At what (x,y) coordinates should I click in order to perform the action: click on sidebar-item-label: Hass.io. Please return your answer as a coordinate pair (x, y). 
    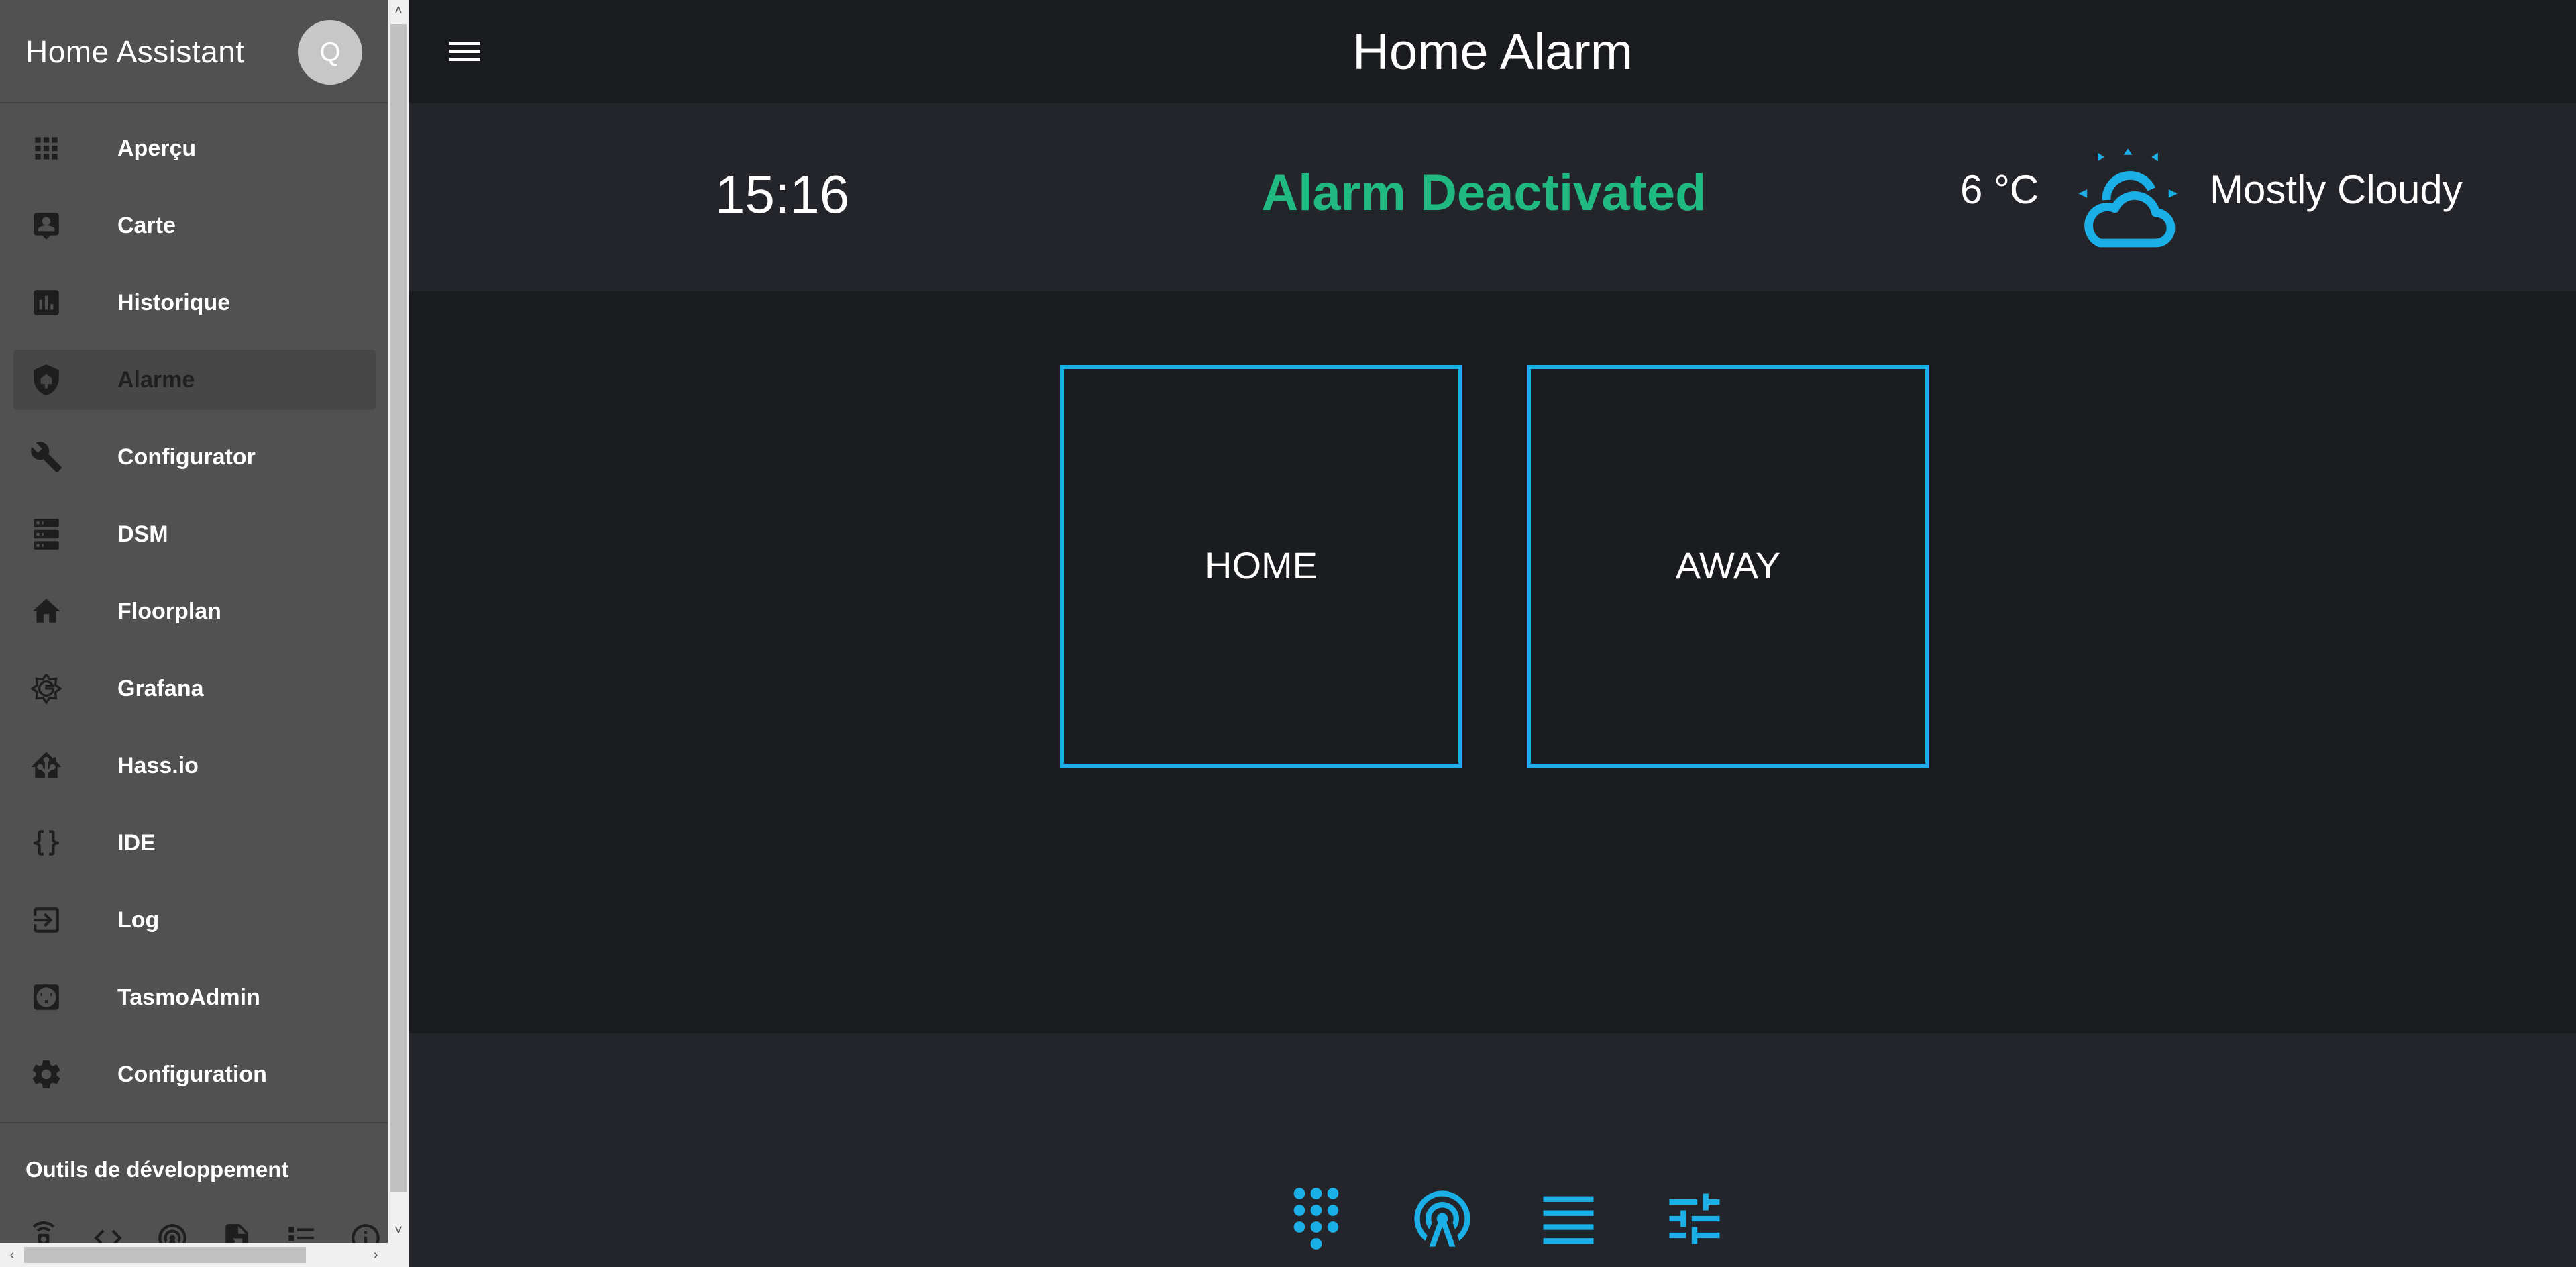
    Looking at the image, I should click on (158, 765).